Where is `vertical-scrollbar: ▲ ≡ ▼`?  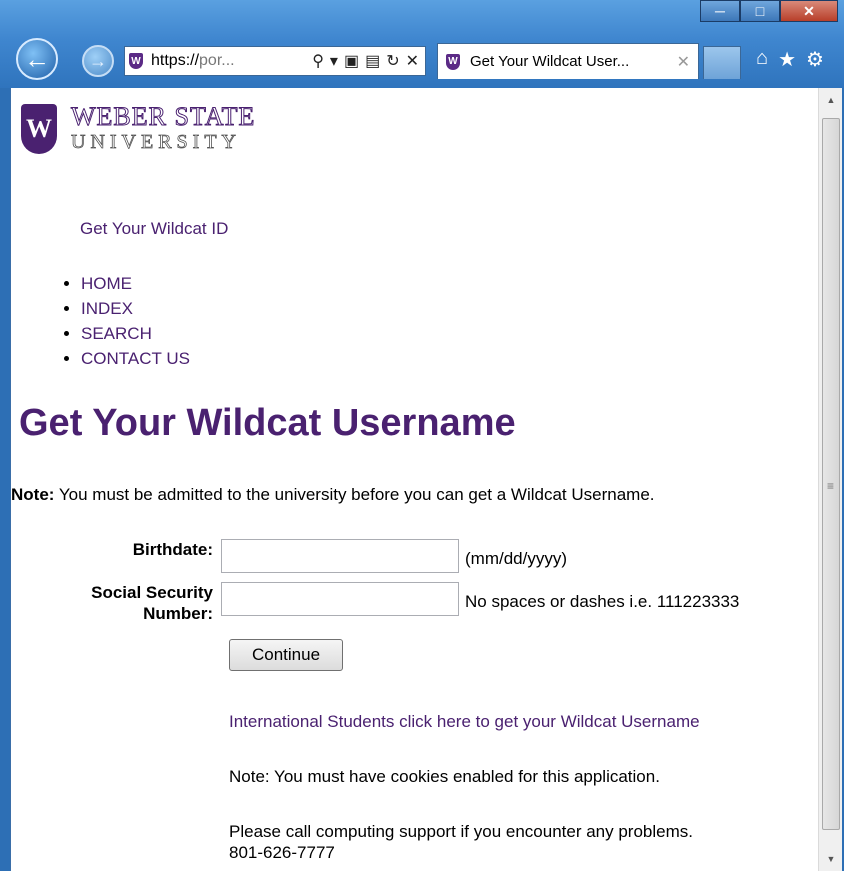
vertical-scrollbar: ▲ ≡ ▼ is located at coordinates (830, 479).